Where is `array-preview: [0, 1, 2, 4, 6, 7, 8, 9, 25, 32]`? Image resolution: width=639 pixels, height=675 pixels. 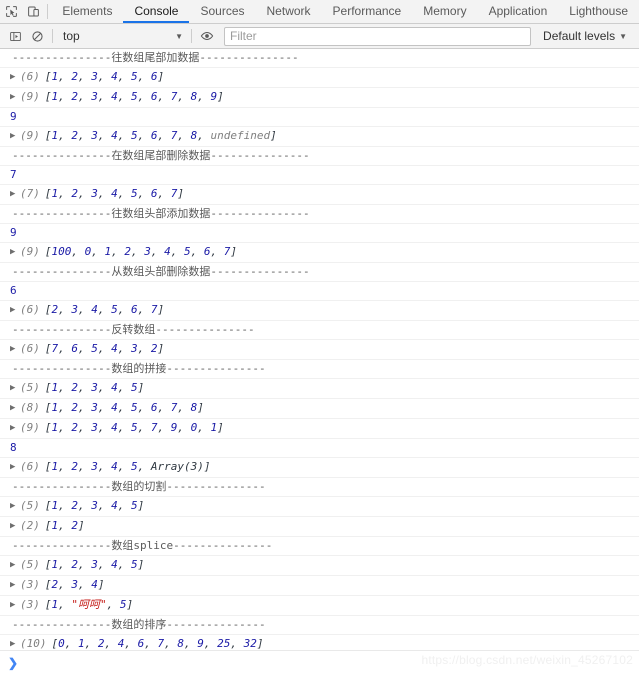
array-preview: [0, 1, 2, 4, 6, 7, 8, 9, 25, 32] is located at coordinates (157, 643).